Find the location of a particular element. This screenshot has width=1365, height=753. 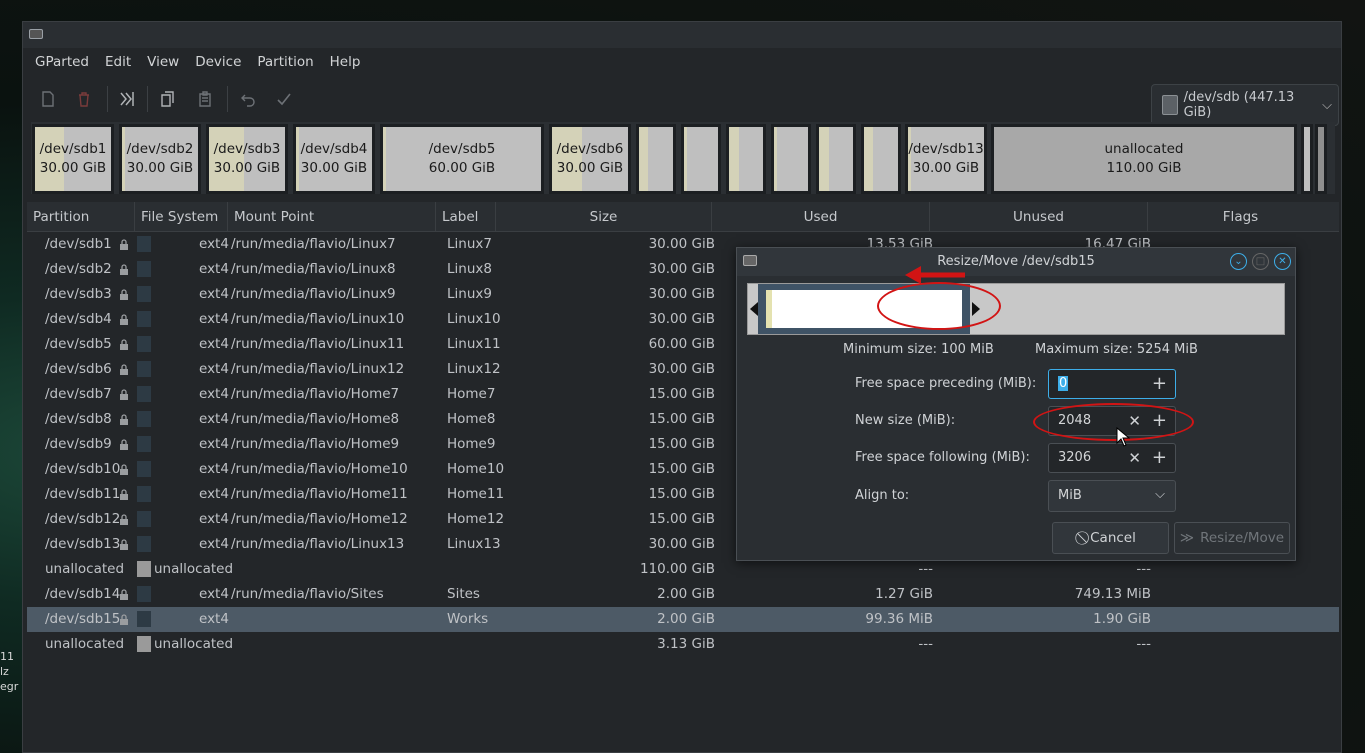

cancel-button: ⃠ Cancel is located at coordinates (1110, 538).